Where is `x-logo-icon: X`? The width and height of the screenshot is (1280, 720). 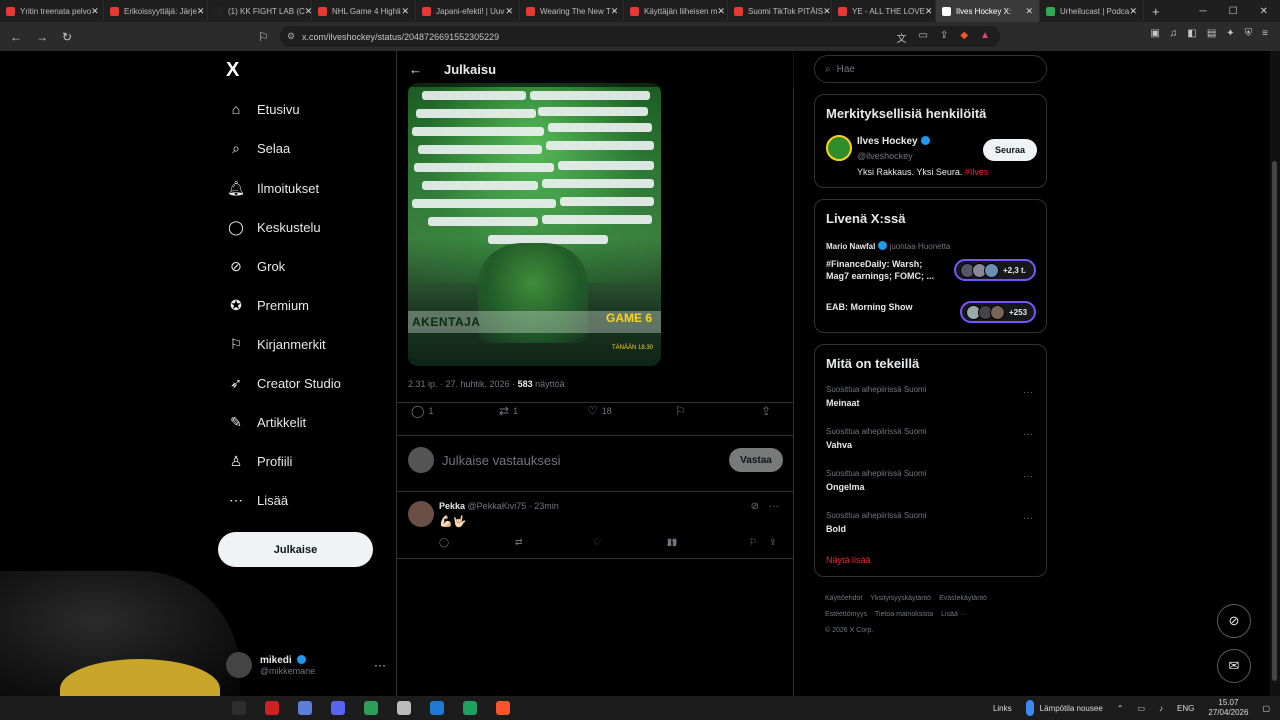 x-logo-icon: X is located at coordinates (232, 70).